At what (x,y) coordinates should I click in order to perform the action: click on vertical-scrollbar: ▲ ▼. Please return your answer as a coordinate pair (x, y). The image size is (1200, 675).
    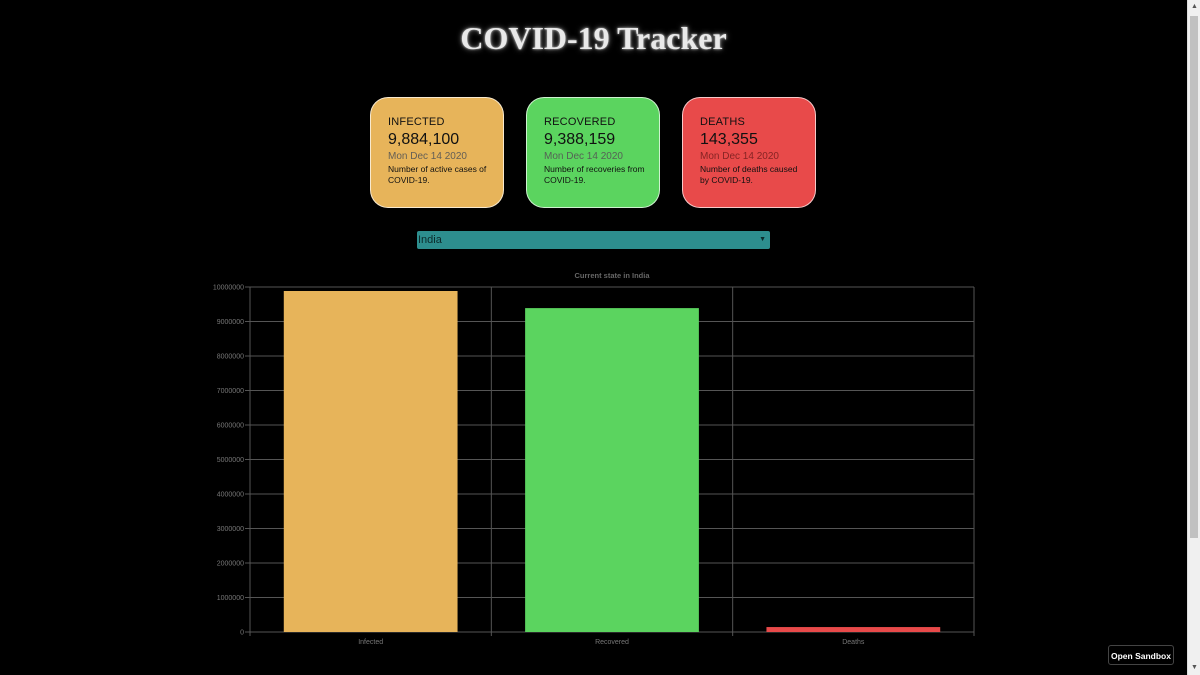
    Looking at the image, I should click on (1193, 337).